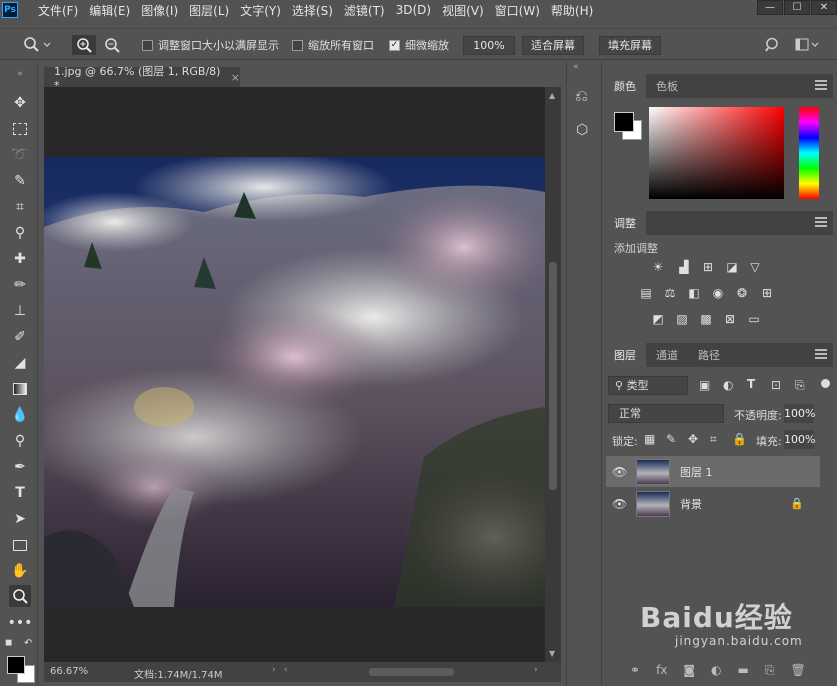 The height and width of the screenshot is (686, 837). Describe the element at coordinates (730, 319) in the screenshot. I see `selective-color-icon: ⊠` at that location.